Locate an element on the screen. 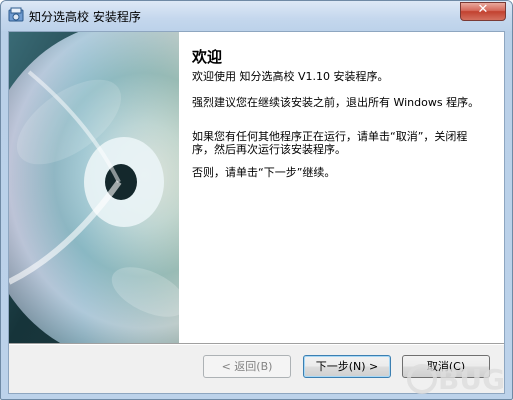  title-bar: 知分选高校 安装程序 ✕ is located at coordinates (256, 16).